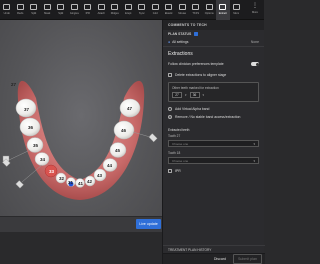  Describe the element at coordinates (148, 224) in the screenshot. I see `live-update-button: Live update` at that location.